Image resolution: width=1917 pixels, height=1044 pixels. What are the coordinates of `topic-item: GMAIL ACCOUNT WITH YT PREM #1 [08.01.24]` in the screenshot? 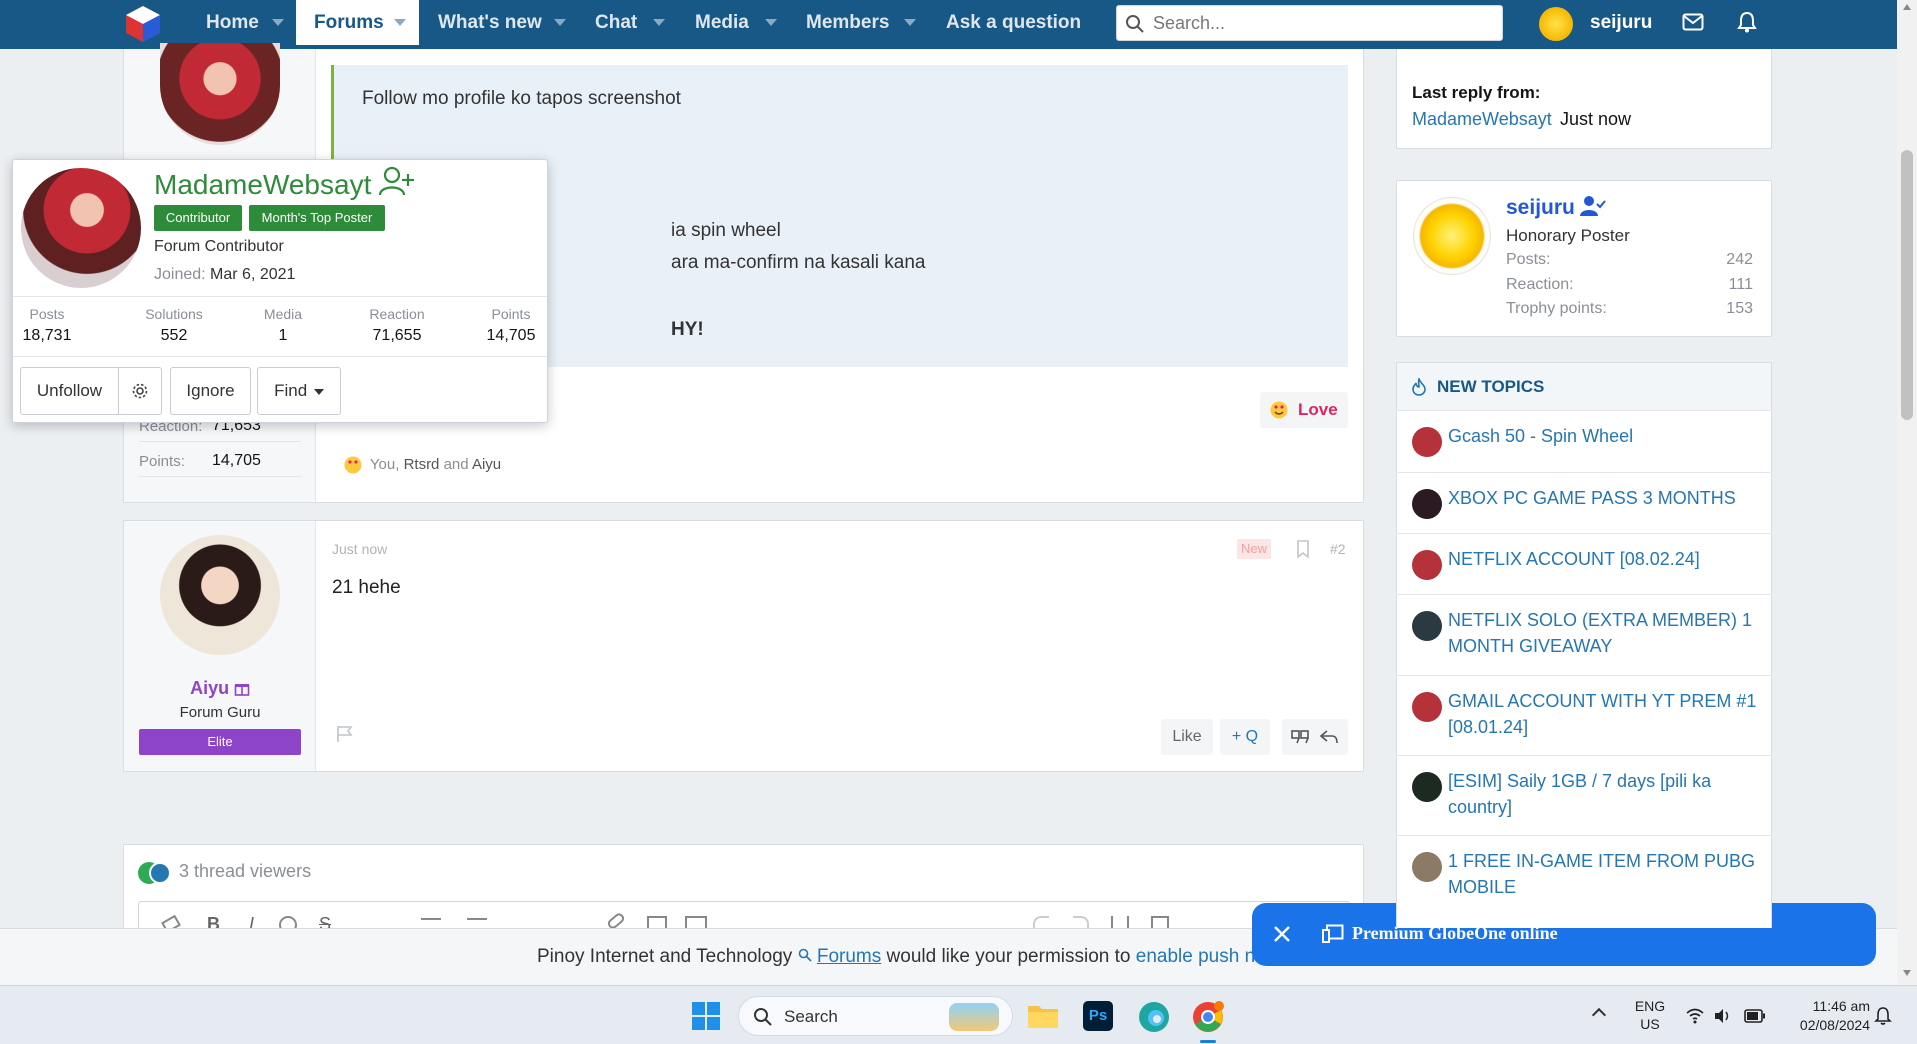 It's located at (1584, 715).